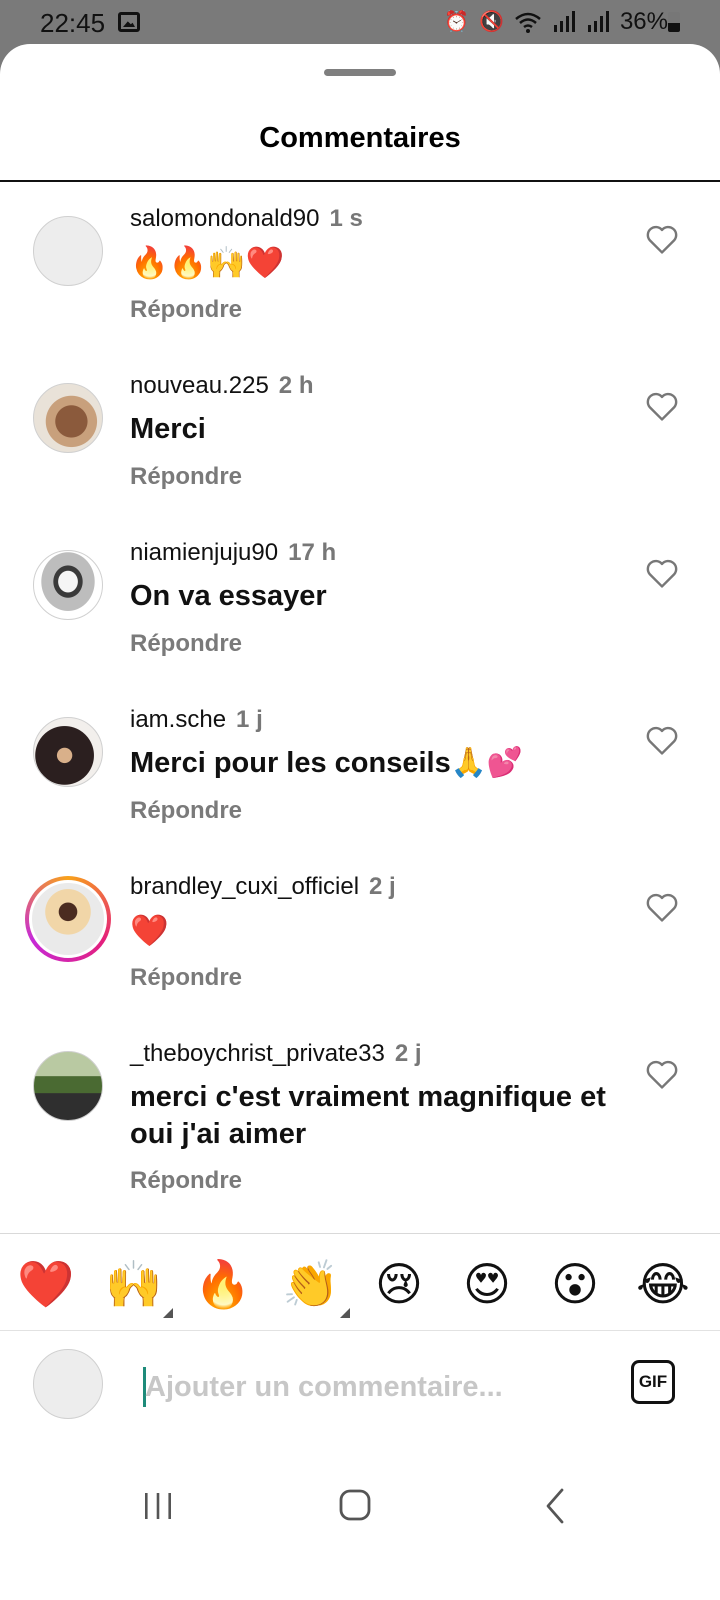 The height and width of the screenshot is (1600, 720). I want to click on status-icons: ⏰ 🔇 36%, so click(556, 22).